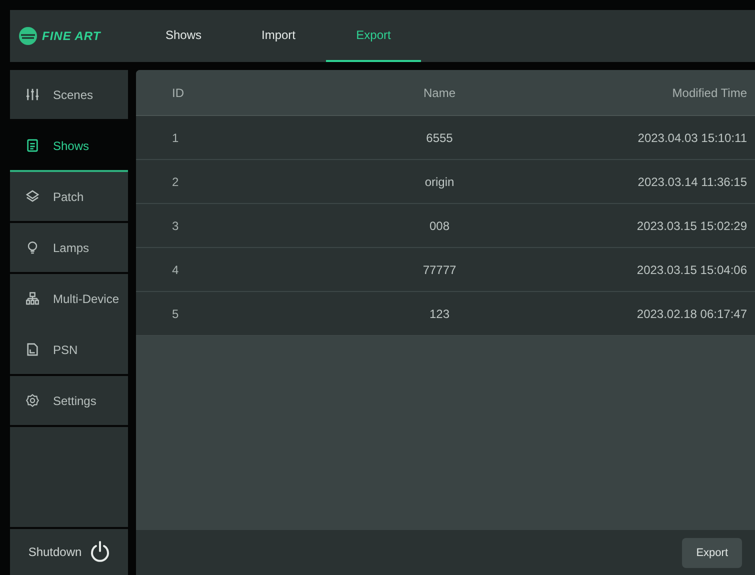  What do you see at coordinates (69, 95) in the screenshot?
I see `sidebar-item: Scenes` at bounding box center [69, 95].